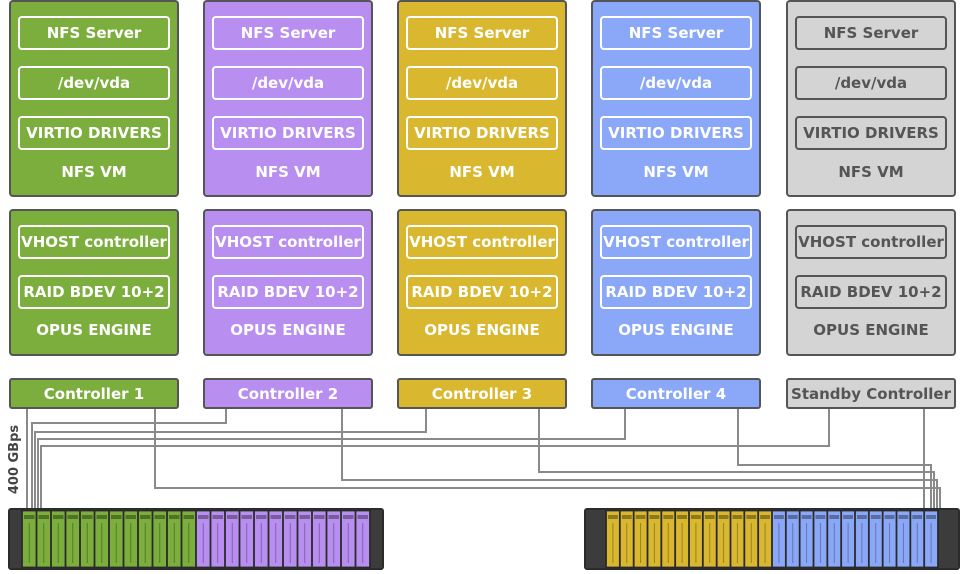  Describe the element at coordinates (482, 393) in the screenshot. I see `controller-box: Controller 3` at that location.